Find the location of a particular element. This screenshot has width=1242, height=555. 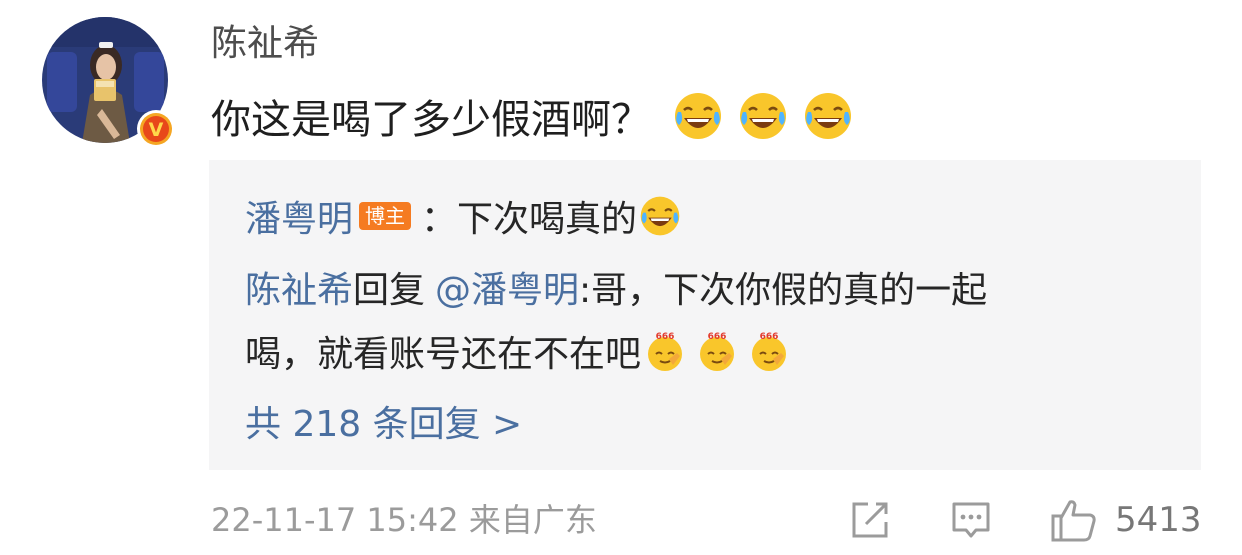

reply-verb: 回复 is located at coordinates (389, 290).